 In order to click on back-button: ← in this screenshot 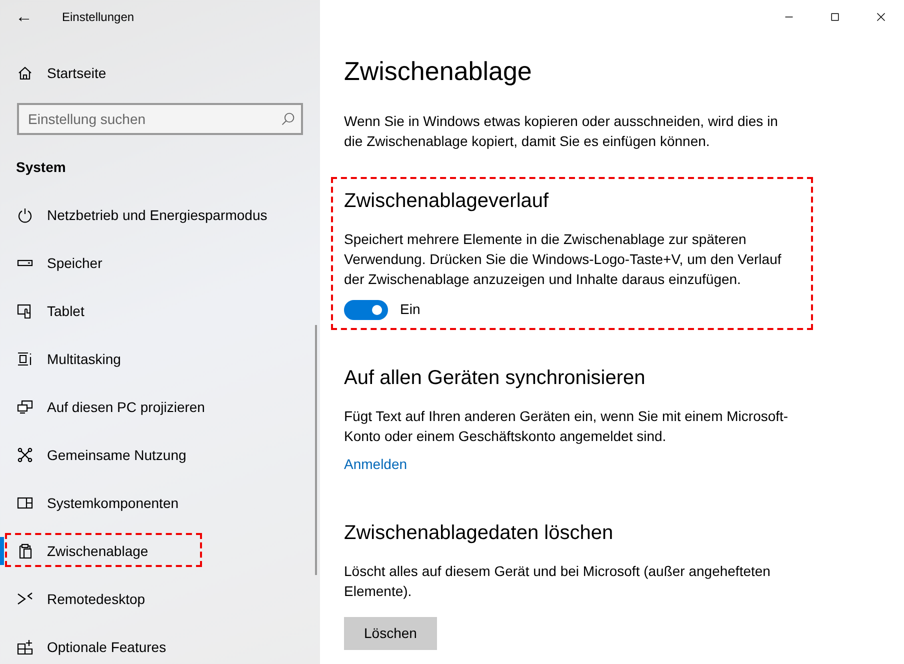, I will do `click(24, 16)`.